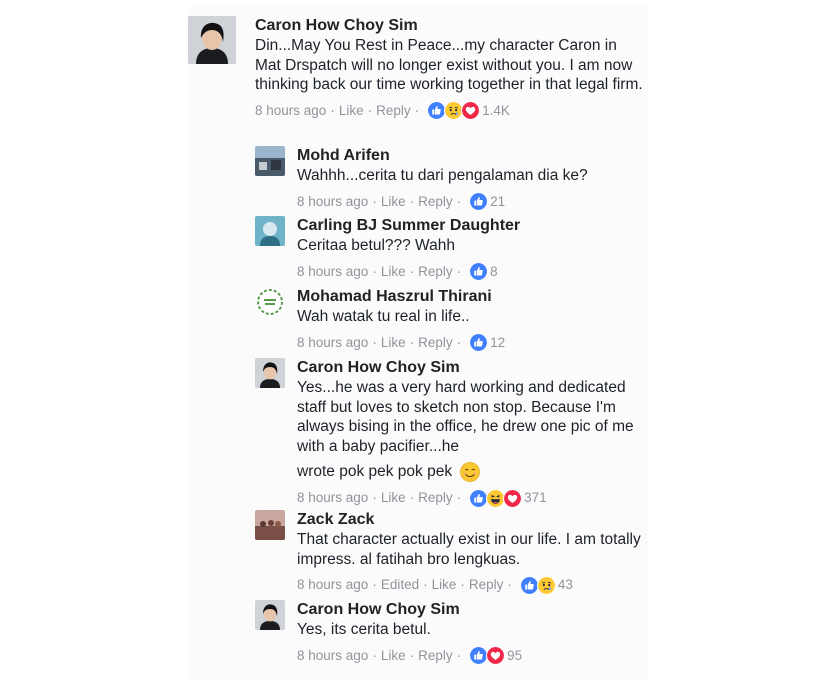  What do you see at coordinates (364, 629) in the screenshot?
I see `comment-text: Yes, its cerita betul.` at bounding box center [364, 629].